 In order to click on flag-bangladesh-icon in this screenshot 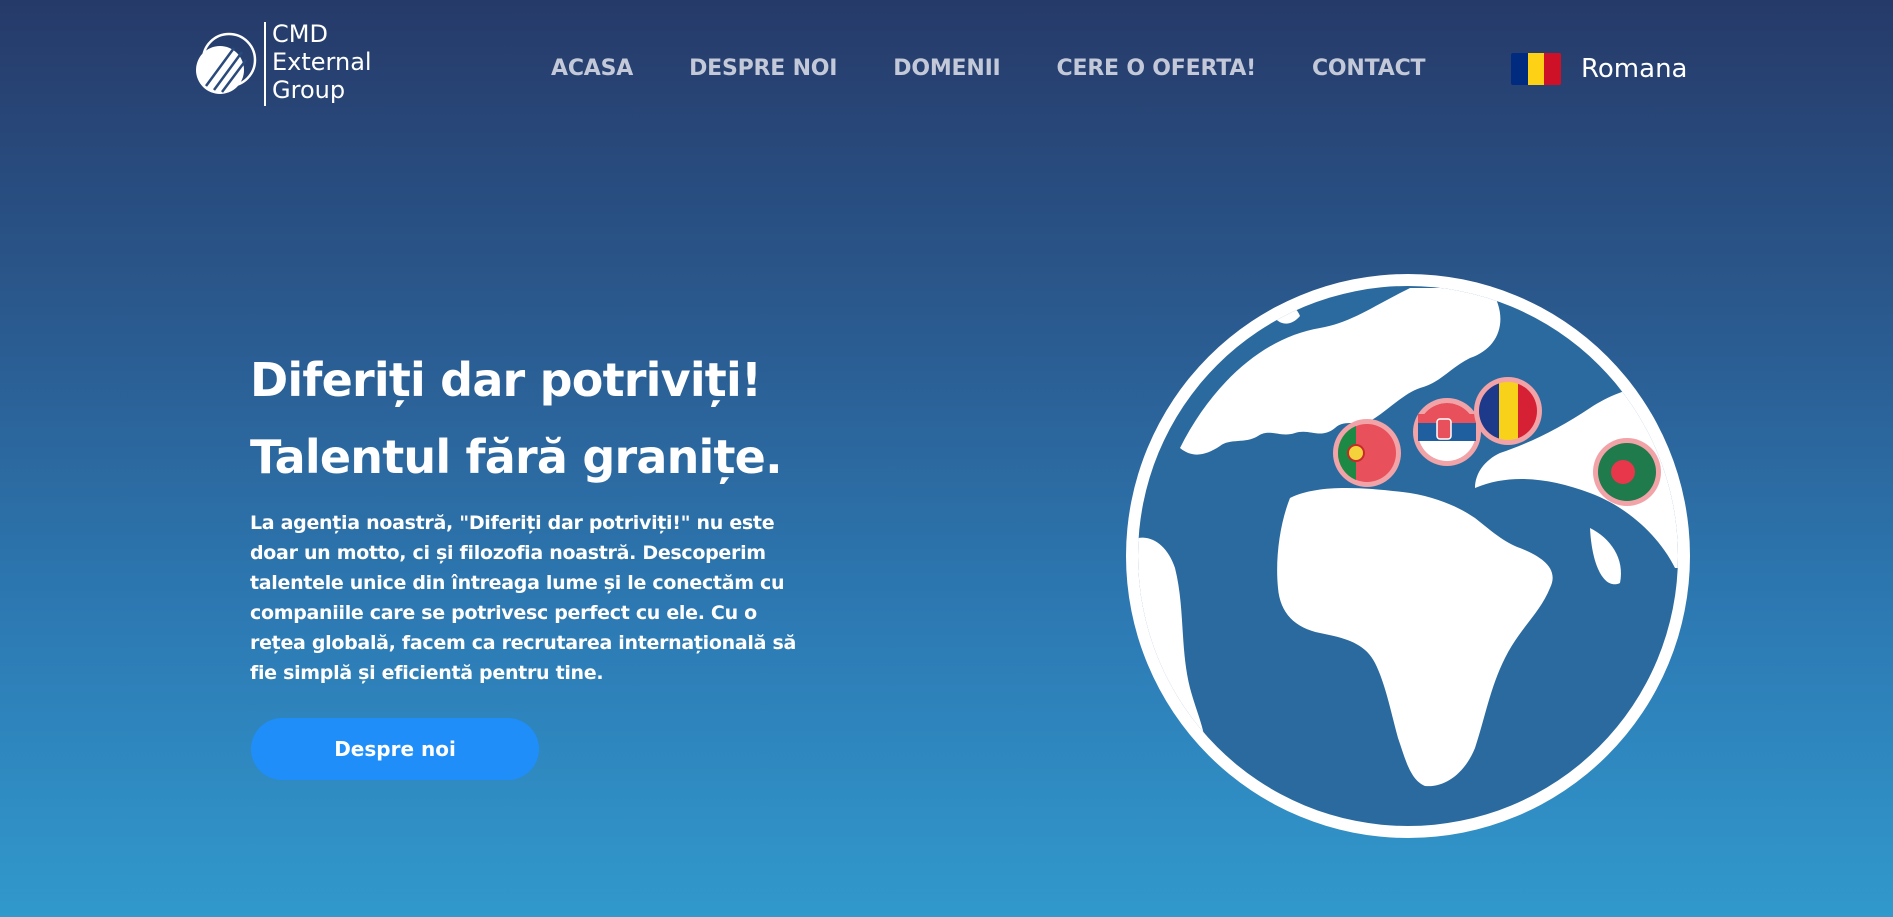, I will do `click(1627, 472)`.